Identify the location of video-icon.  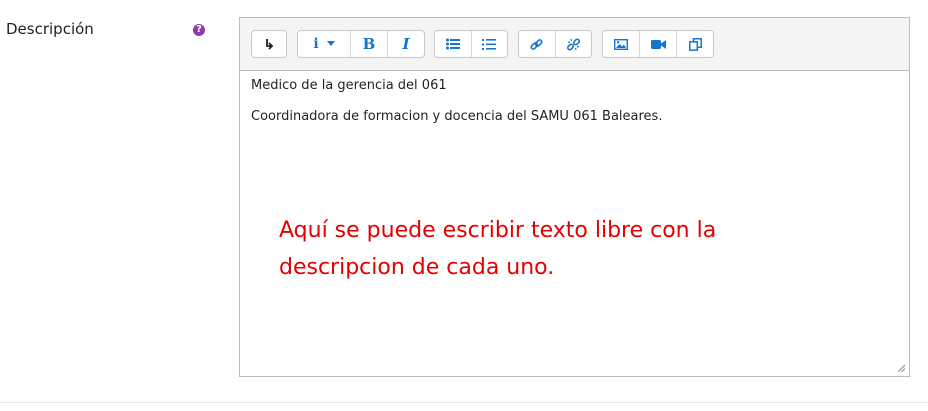
(658, 44).